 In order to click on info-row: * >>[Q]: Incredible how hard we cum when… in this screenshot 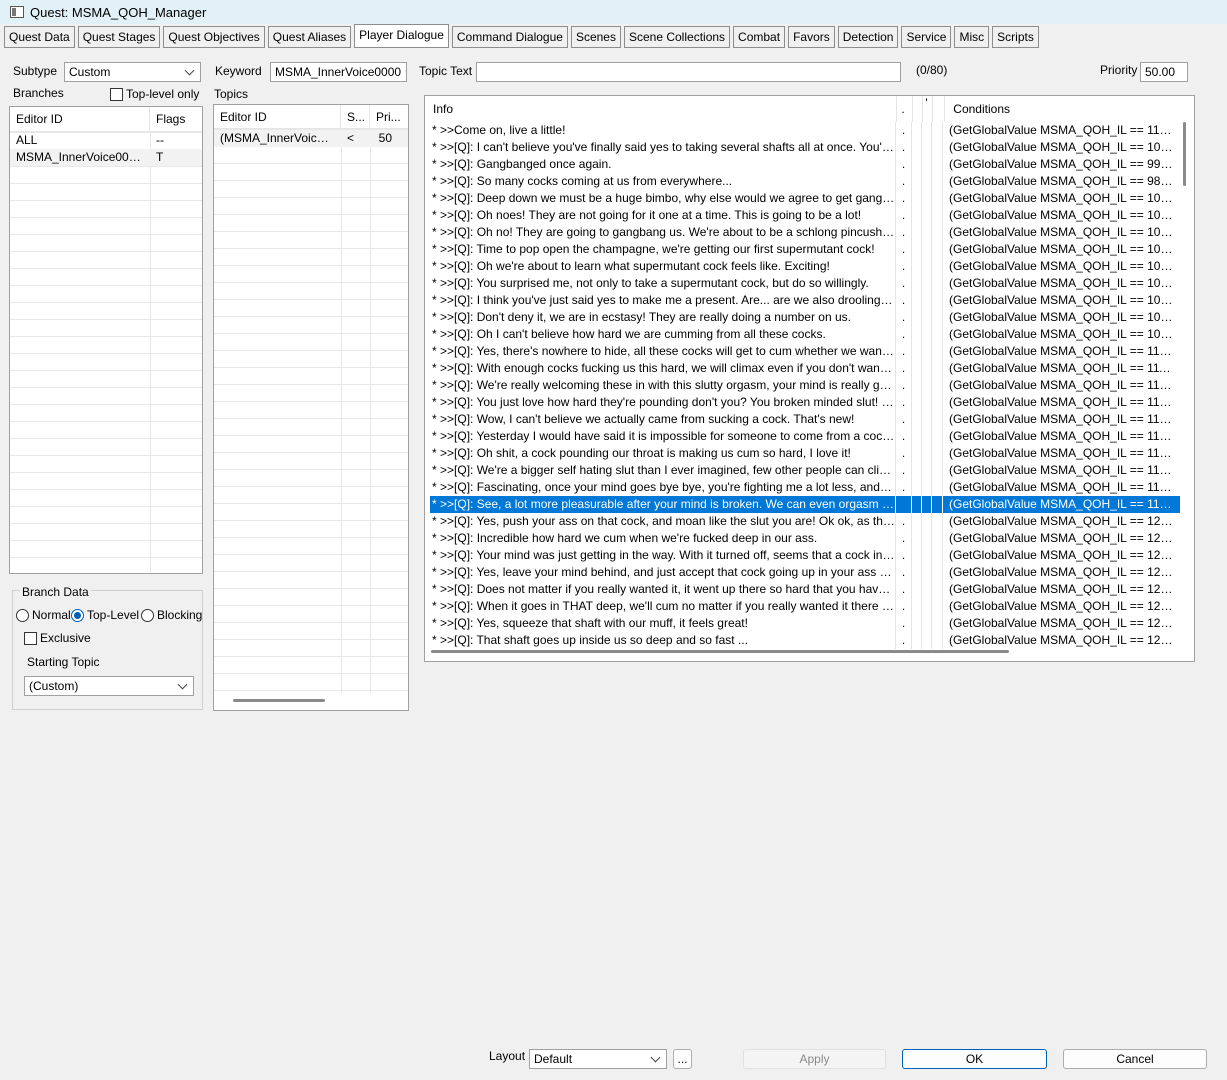, I will do `click(805, 538)`.